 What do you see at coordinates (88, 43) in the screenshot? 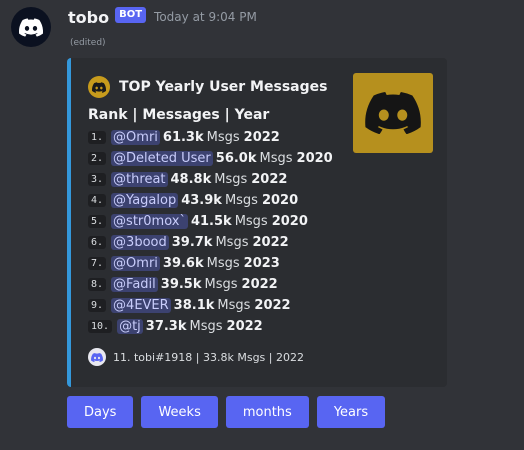
I see `edited-label: (edited)` at bounding box center [88, 43].